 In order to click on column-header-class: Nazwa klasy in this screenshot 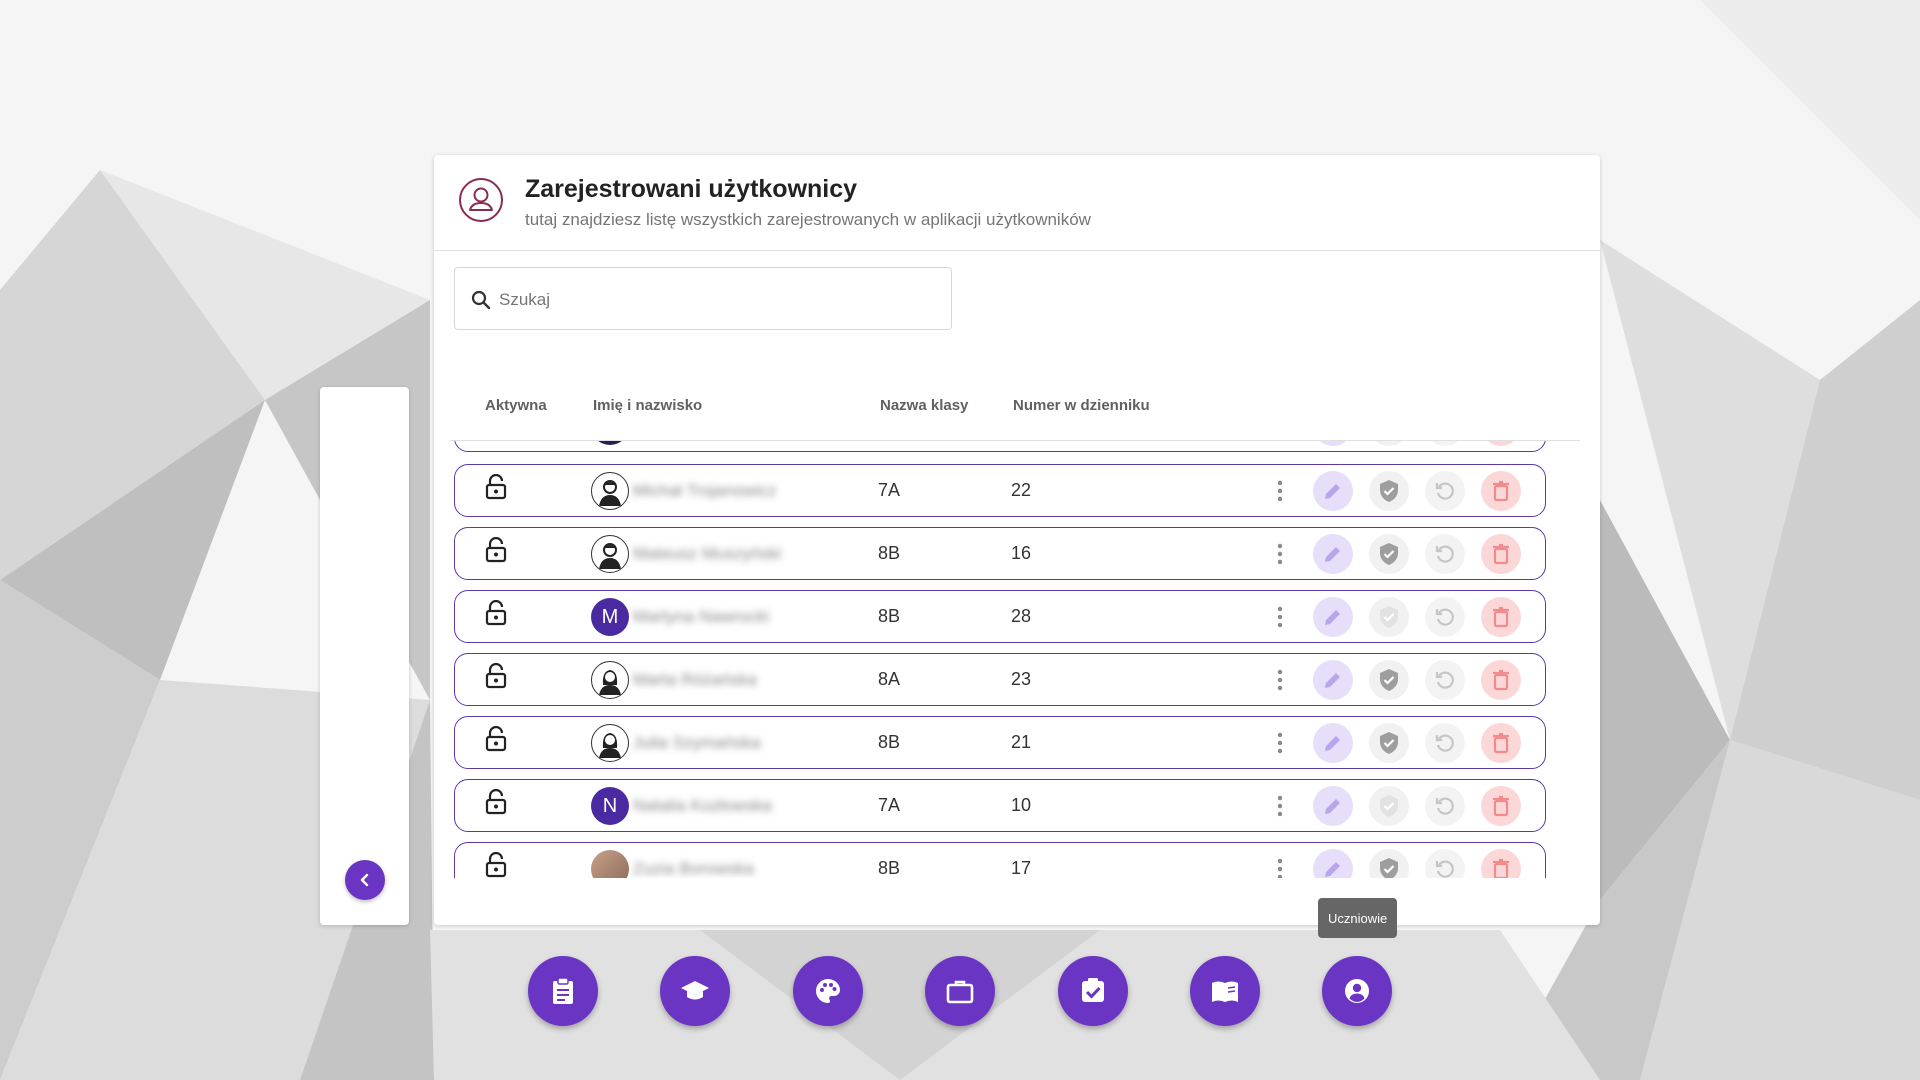, I will do `click(924, 405)`.